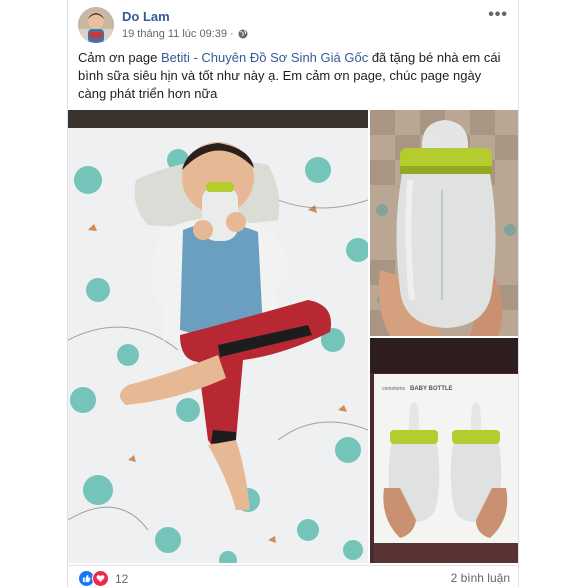 The height and width of the screenshot is (587, 587). I want to click on photo-bottle, so click(444, 223).